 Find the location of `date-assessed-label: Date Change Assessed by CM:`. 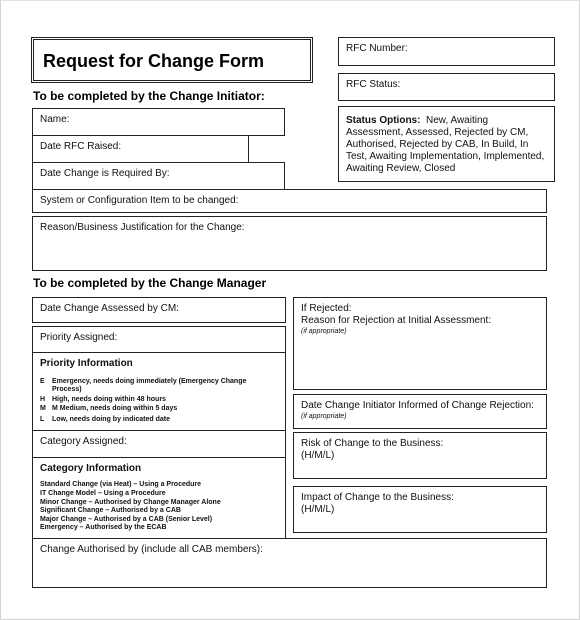

date-assessed-label: Date Change Assessed by CM: is located at coordinates (109, 308).